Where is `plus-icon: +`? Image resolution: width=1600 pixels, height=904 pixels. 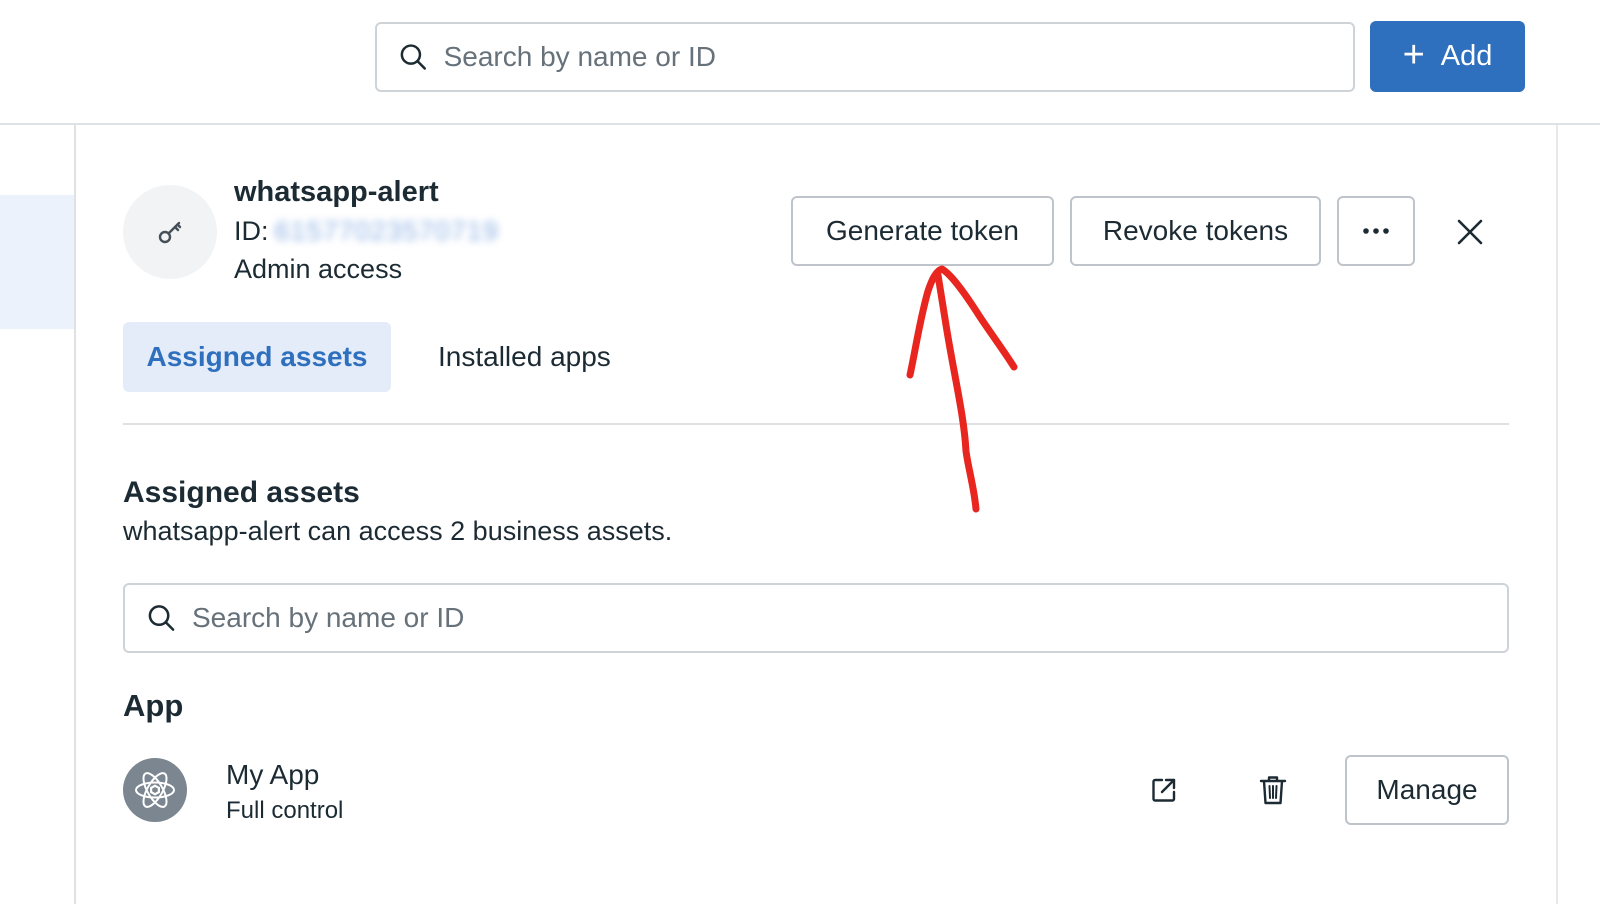 plus-icon: + is located at coordinates (1413, 54).